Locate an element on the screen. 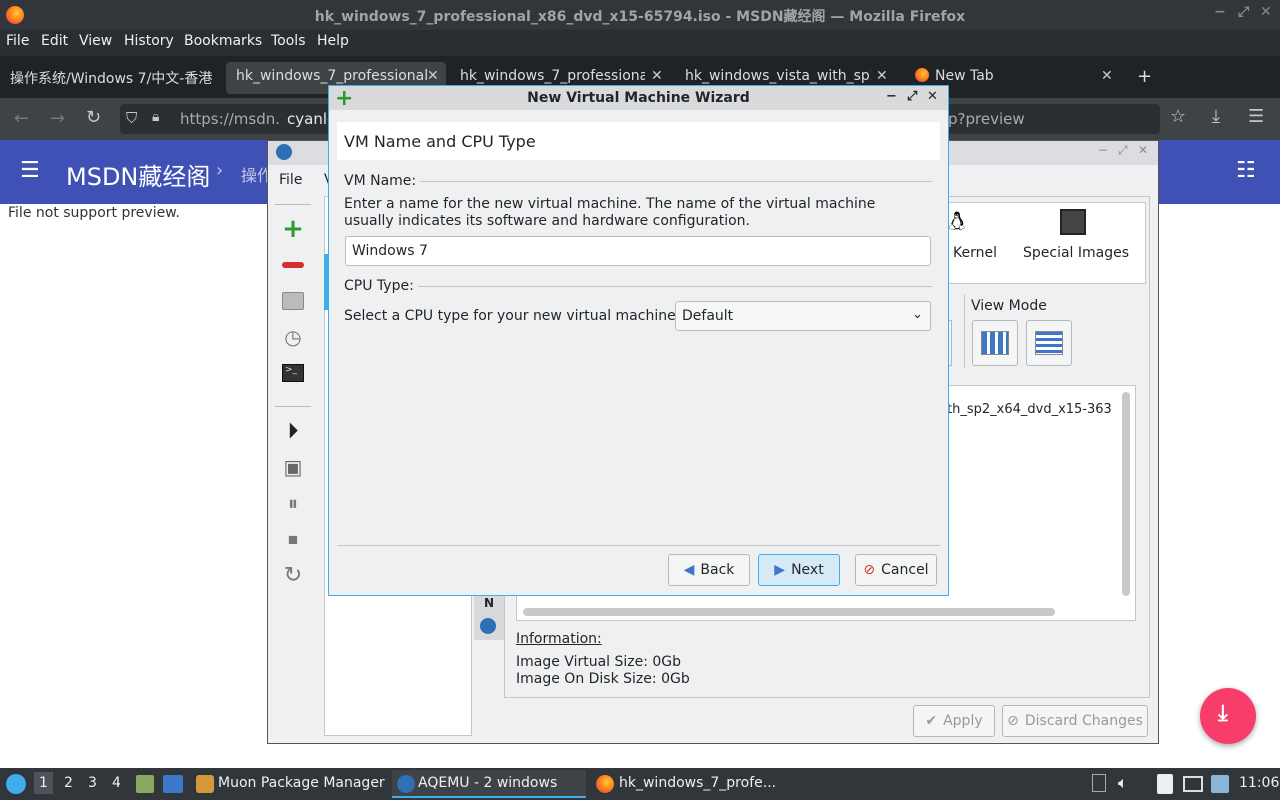  cancel-button: ⊘ Cancel is located at coordinates (896, 570).